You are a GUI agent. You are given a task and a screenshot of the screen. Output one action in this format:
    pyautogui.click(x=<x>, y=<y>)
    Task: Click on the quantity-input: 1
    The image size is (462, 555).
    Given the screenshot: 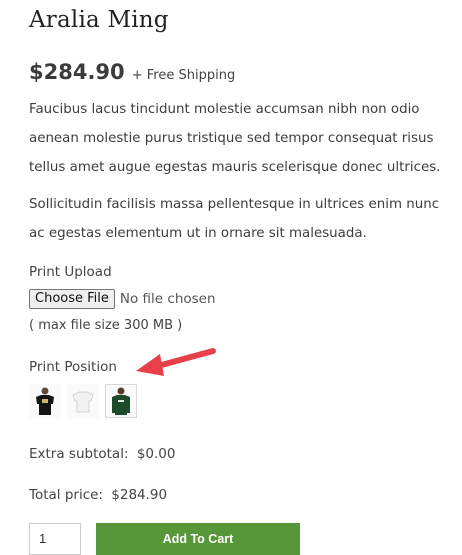 What is the action you would take?
    pyautogui.click(x=55, y=539)
    